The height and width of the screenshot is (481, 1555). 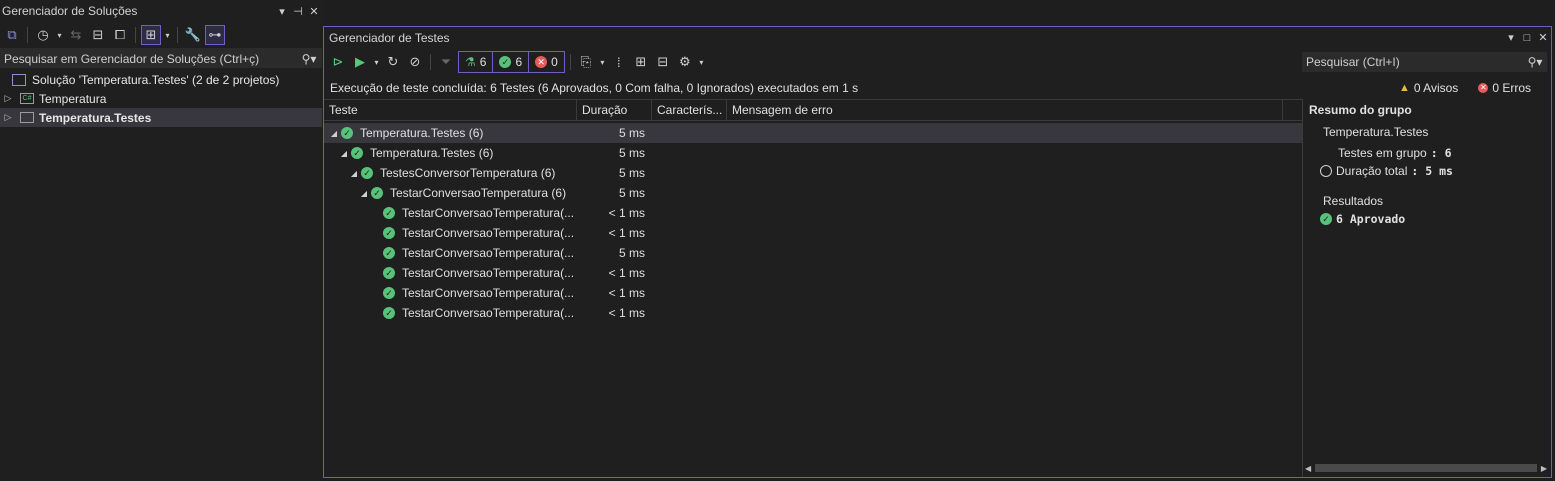 What do you see at coordinates (468, 173) in the screenshot?
I see `test-name: TestesConversorTemperatura (6)` at bounding box center [468, 173].